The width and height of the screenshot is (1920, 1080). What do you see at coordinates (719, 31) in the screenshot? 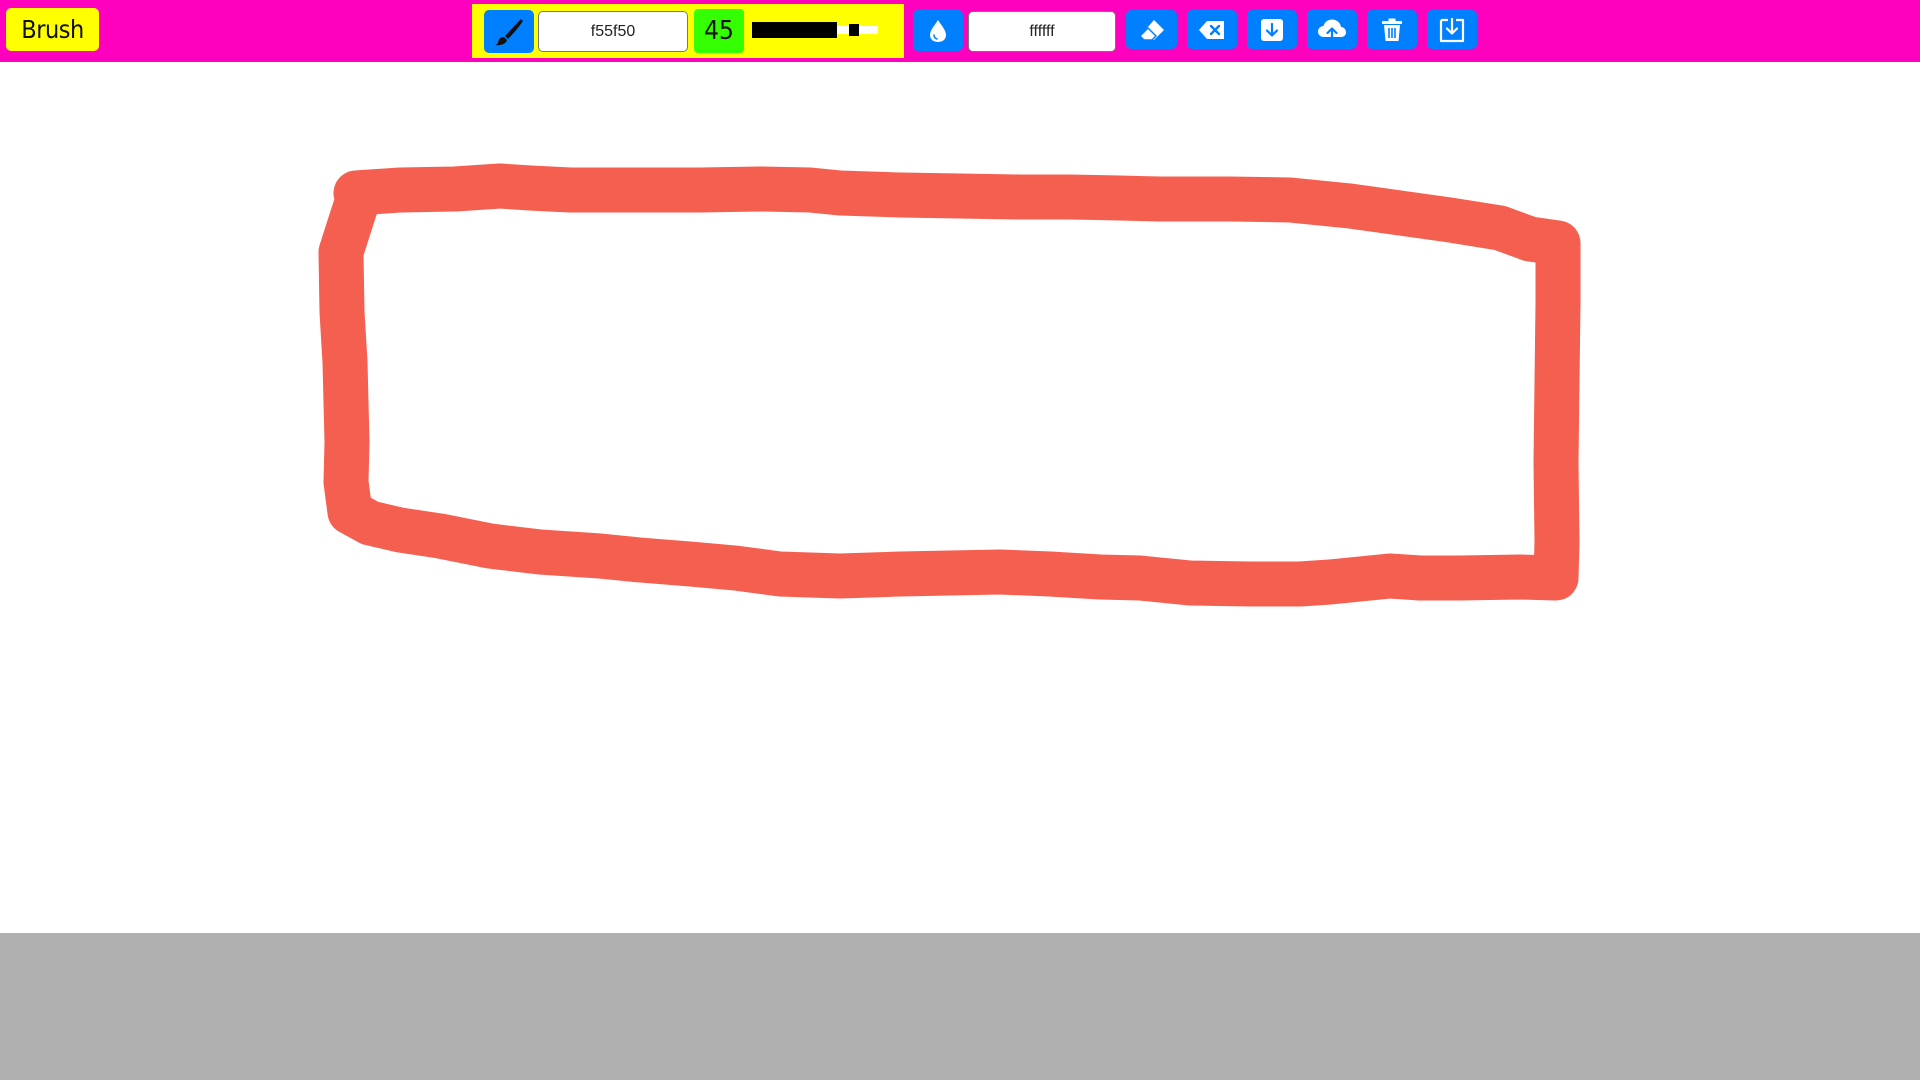
I see `brush-size-value: 45` at bounding box center [719, 31].